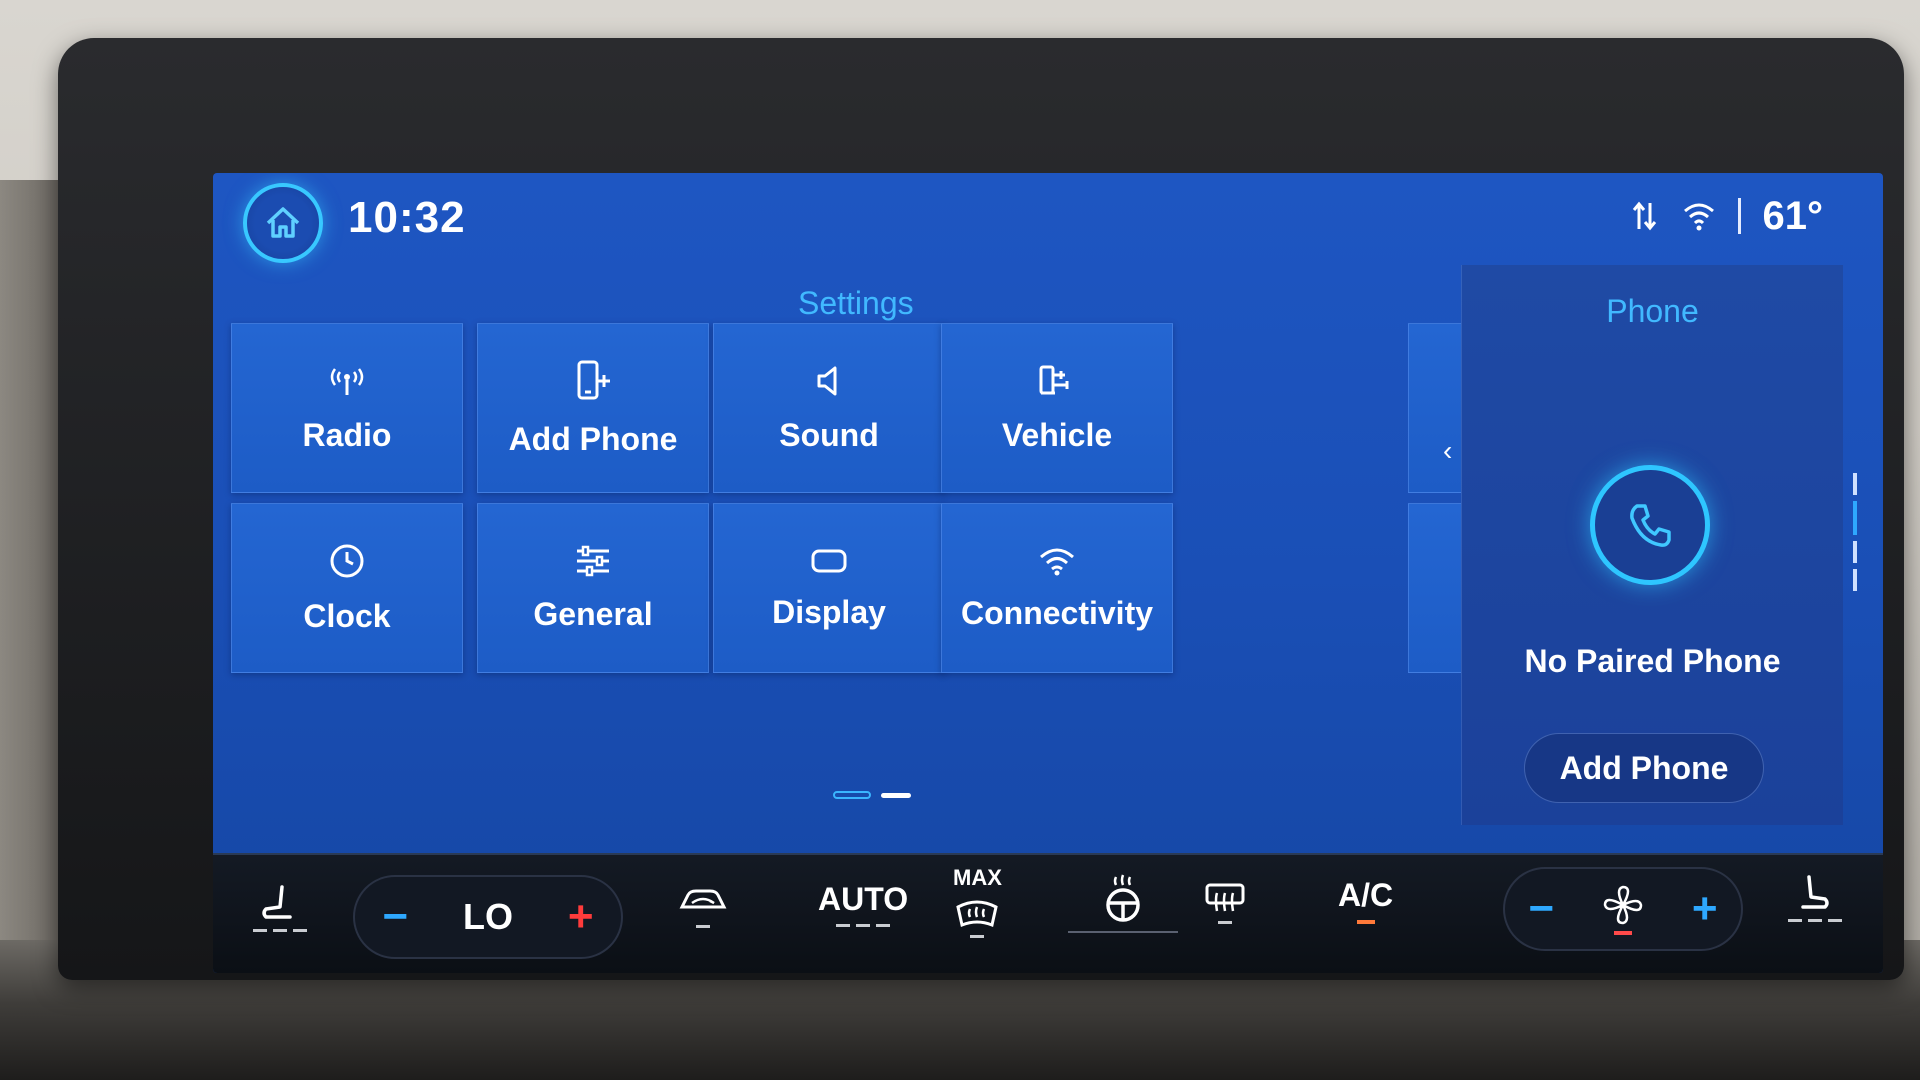 Image resolution: width=1920 pixels, height=1080 pixels. I want to click on clock-icon, so click(347, 560).